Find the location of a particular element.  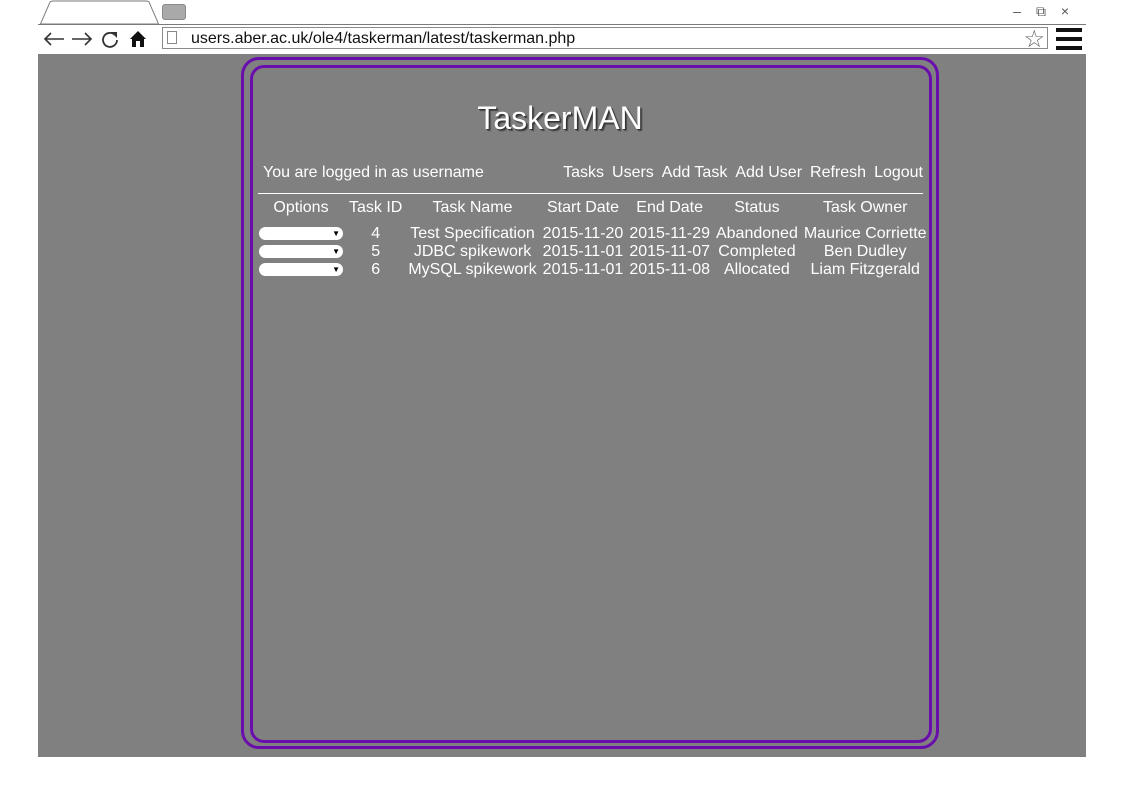

minimize-button: – is located at coordinates (1017, 11).